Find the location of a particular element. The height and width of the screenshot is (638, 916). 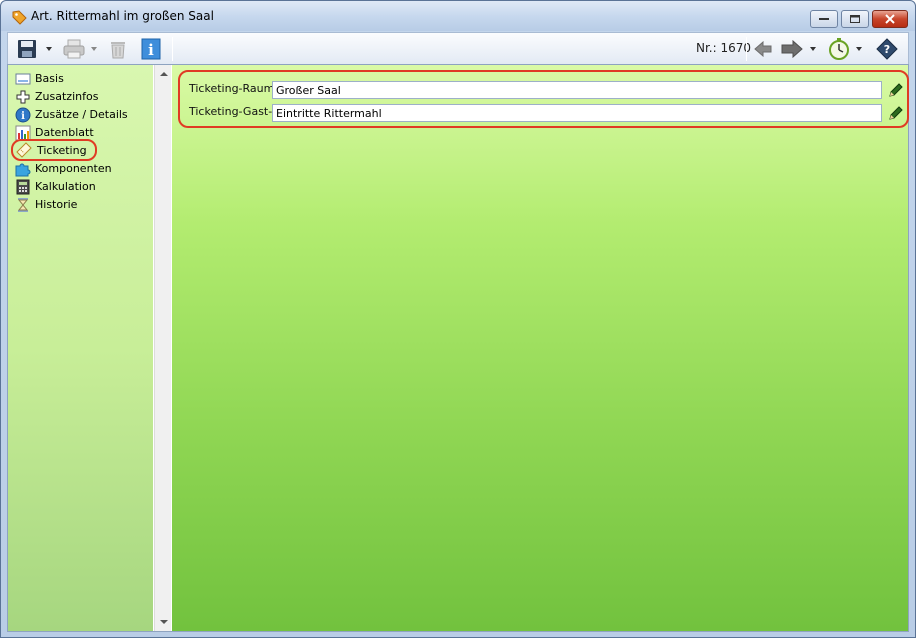

sidebar-item-komponenten: Komponenten is located at coordinates (63, 168).